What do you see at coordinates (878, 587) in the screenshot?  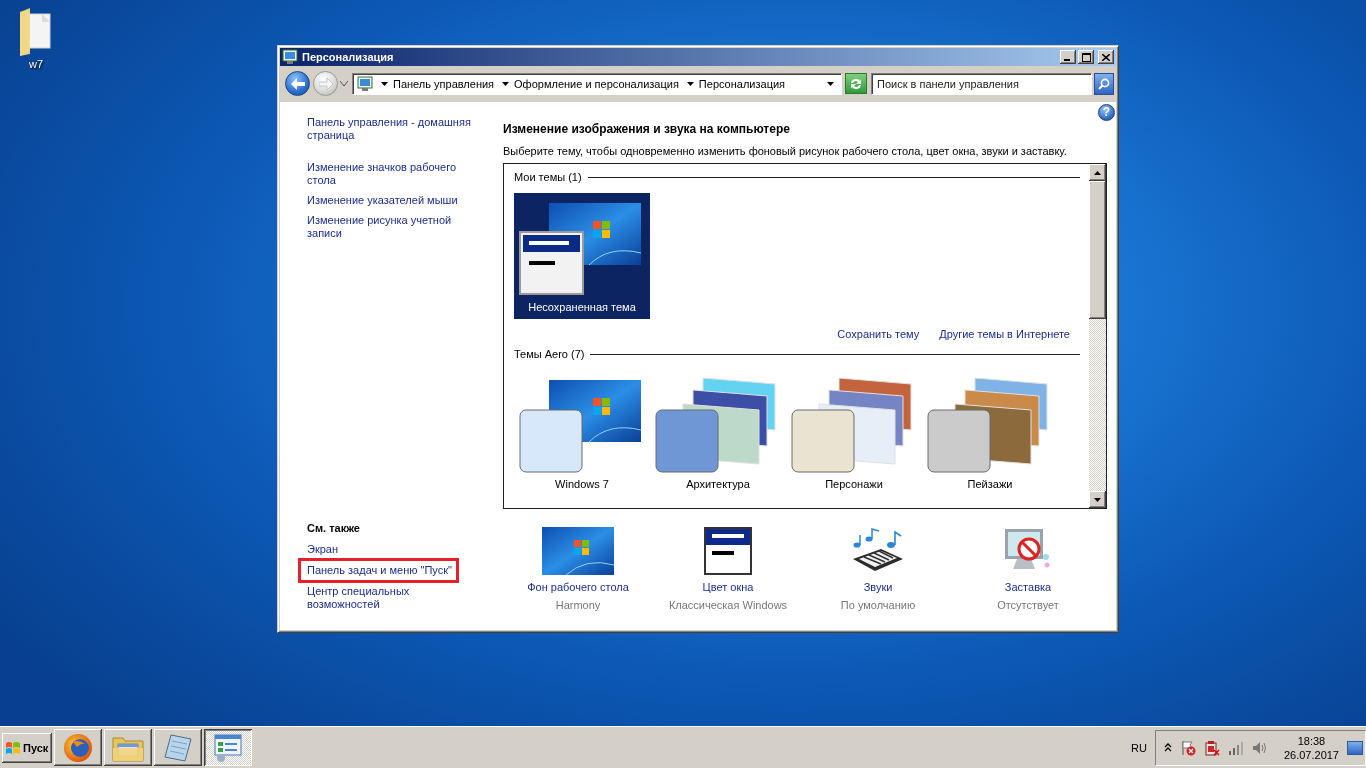 I see `setting-link: Звуки` at bounding box center [878, 587].